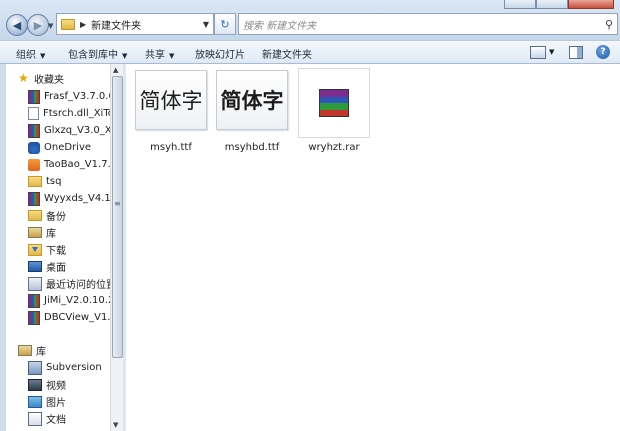 Image resolution: width=620 pixels, height=431 pixels. Describe the element at coordinates (147, 24) in the screenshot. I see `address-path: 新建文件夹` at that location.